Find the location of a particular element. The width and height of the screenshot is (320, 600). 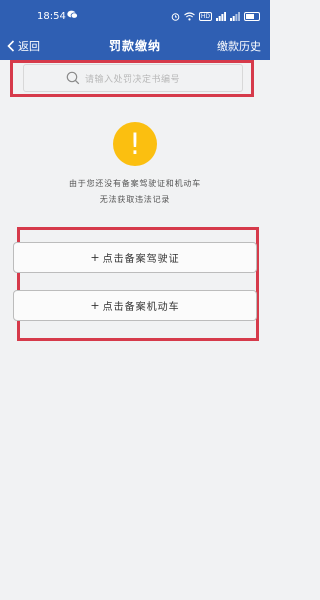

alarm-icon is located at coordinates (175, 16).